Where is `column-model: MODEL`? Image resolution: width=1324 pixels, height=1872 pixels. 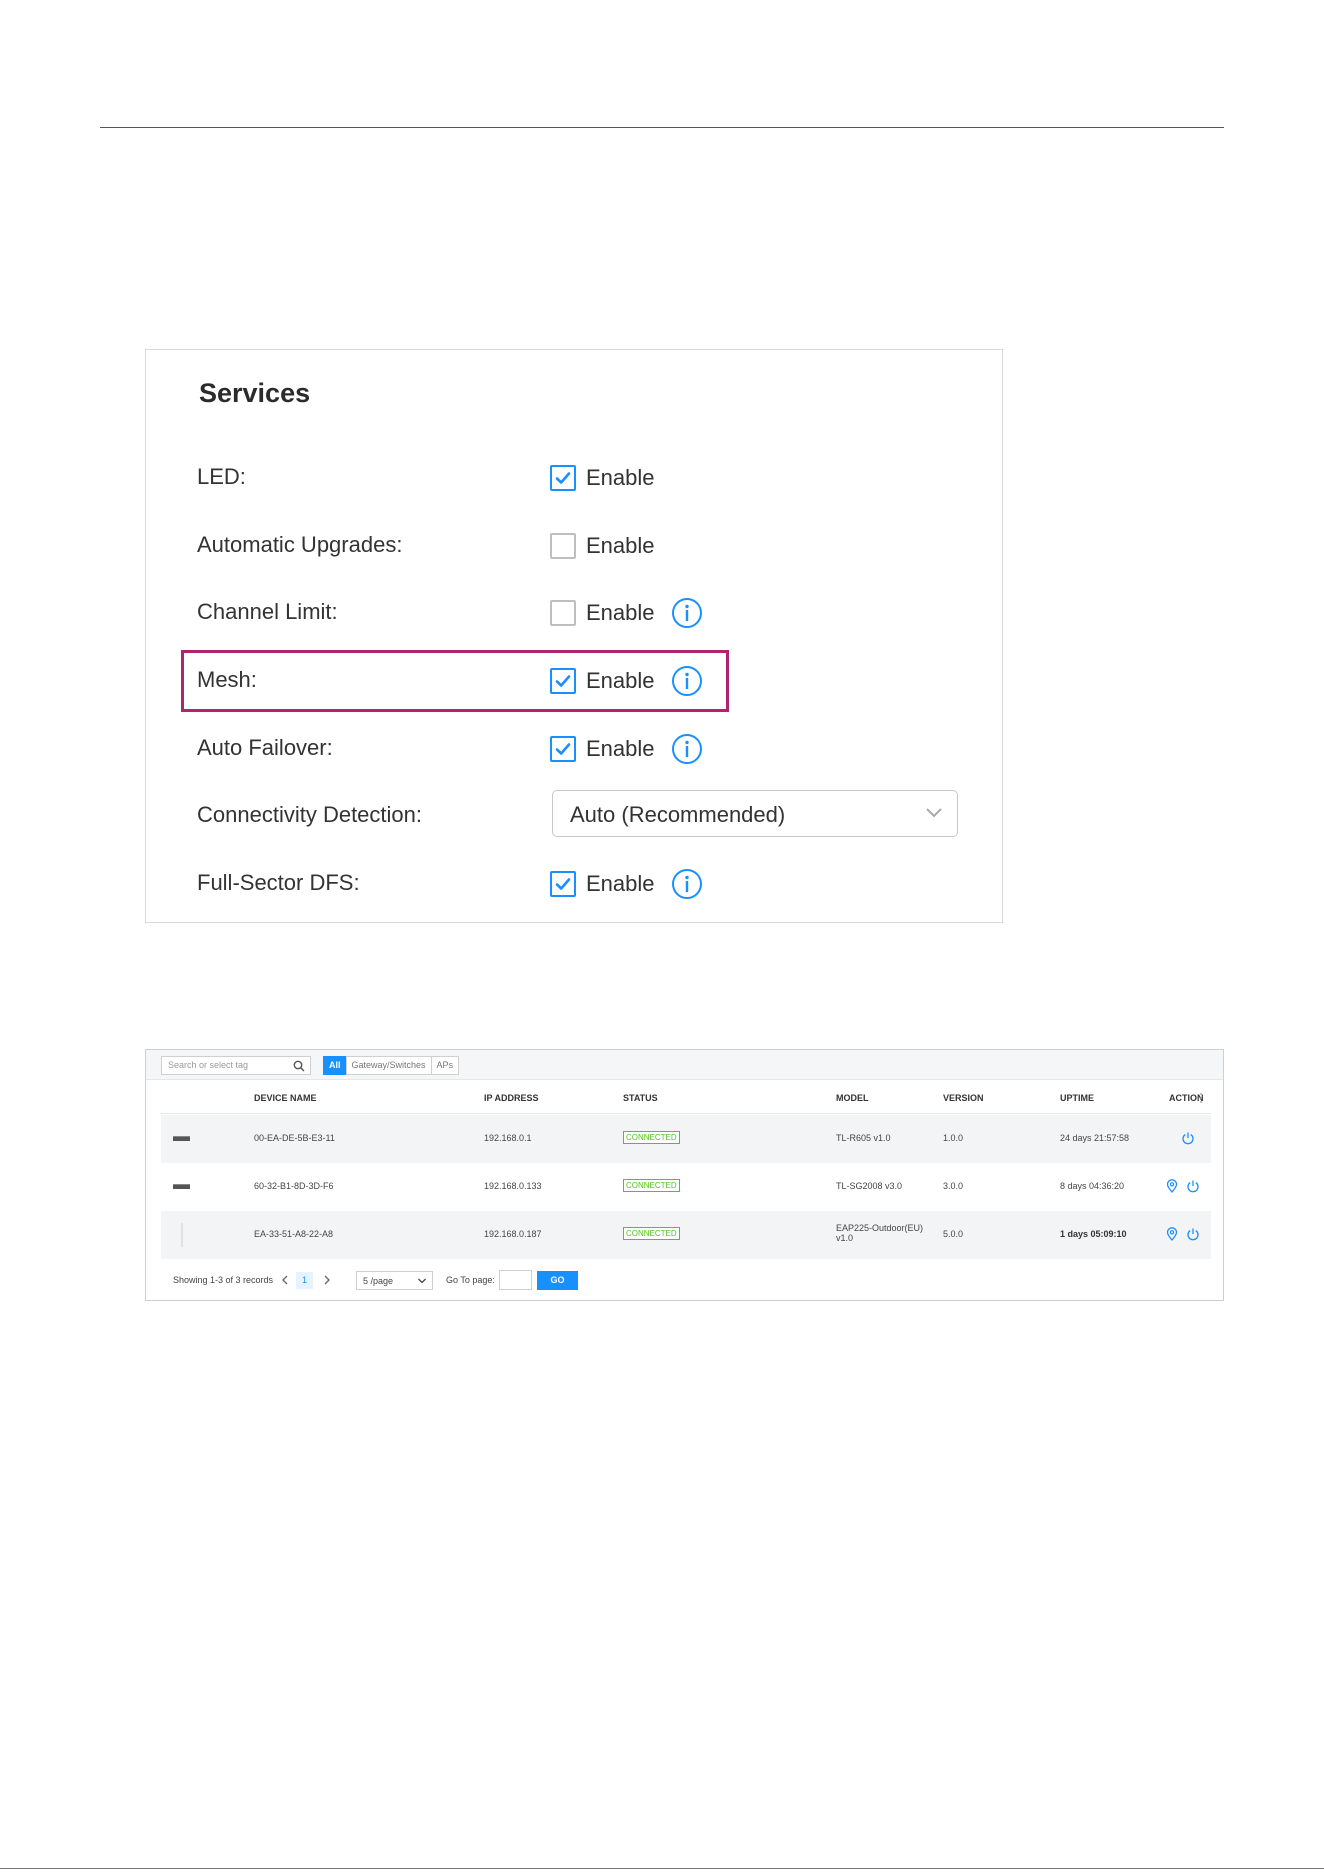 column-model: MODEL is located at coordinates (852, 1098).